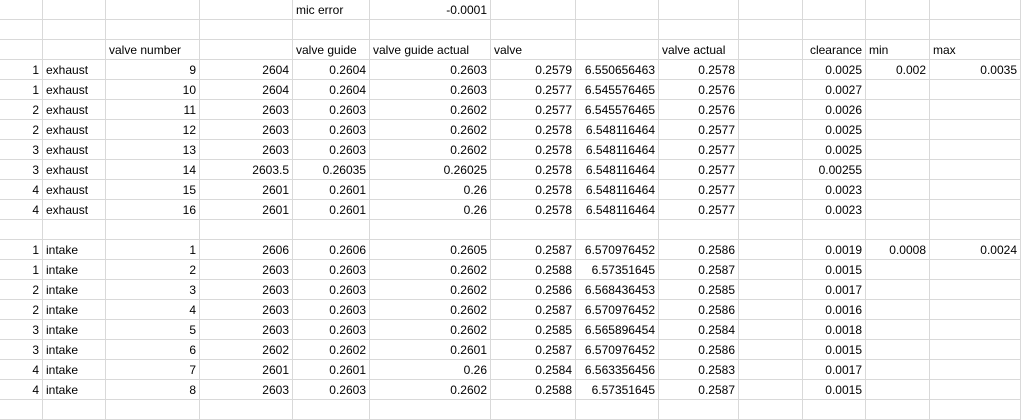  What do you see at coordinates (617, 390) in the screenshot?
I see `cell-mm: 6.57351645` at bounding box center [617, 390].